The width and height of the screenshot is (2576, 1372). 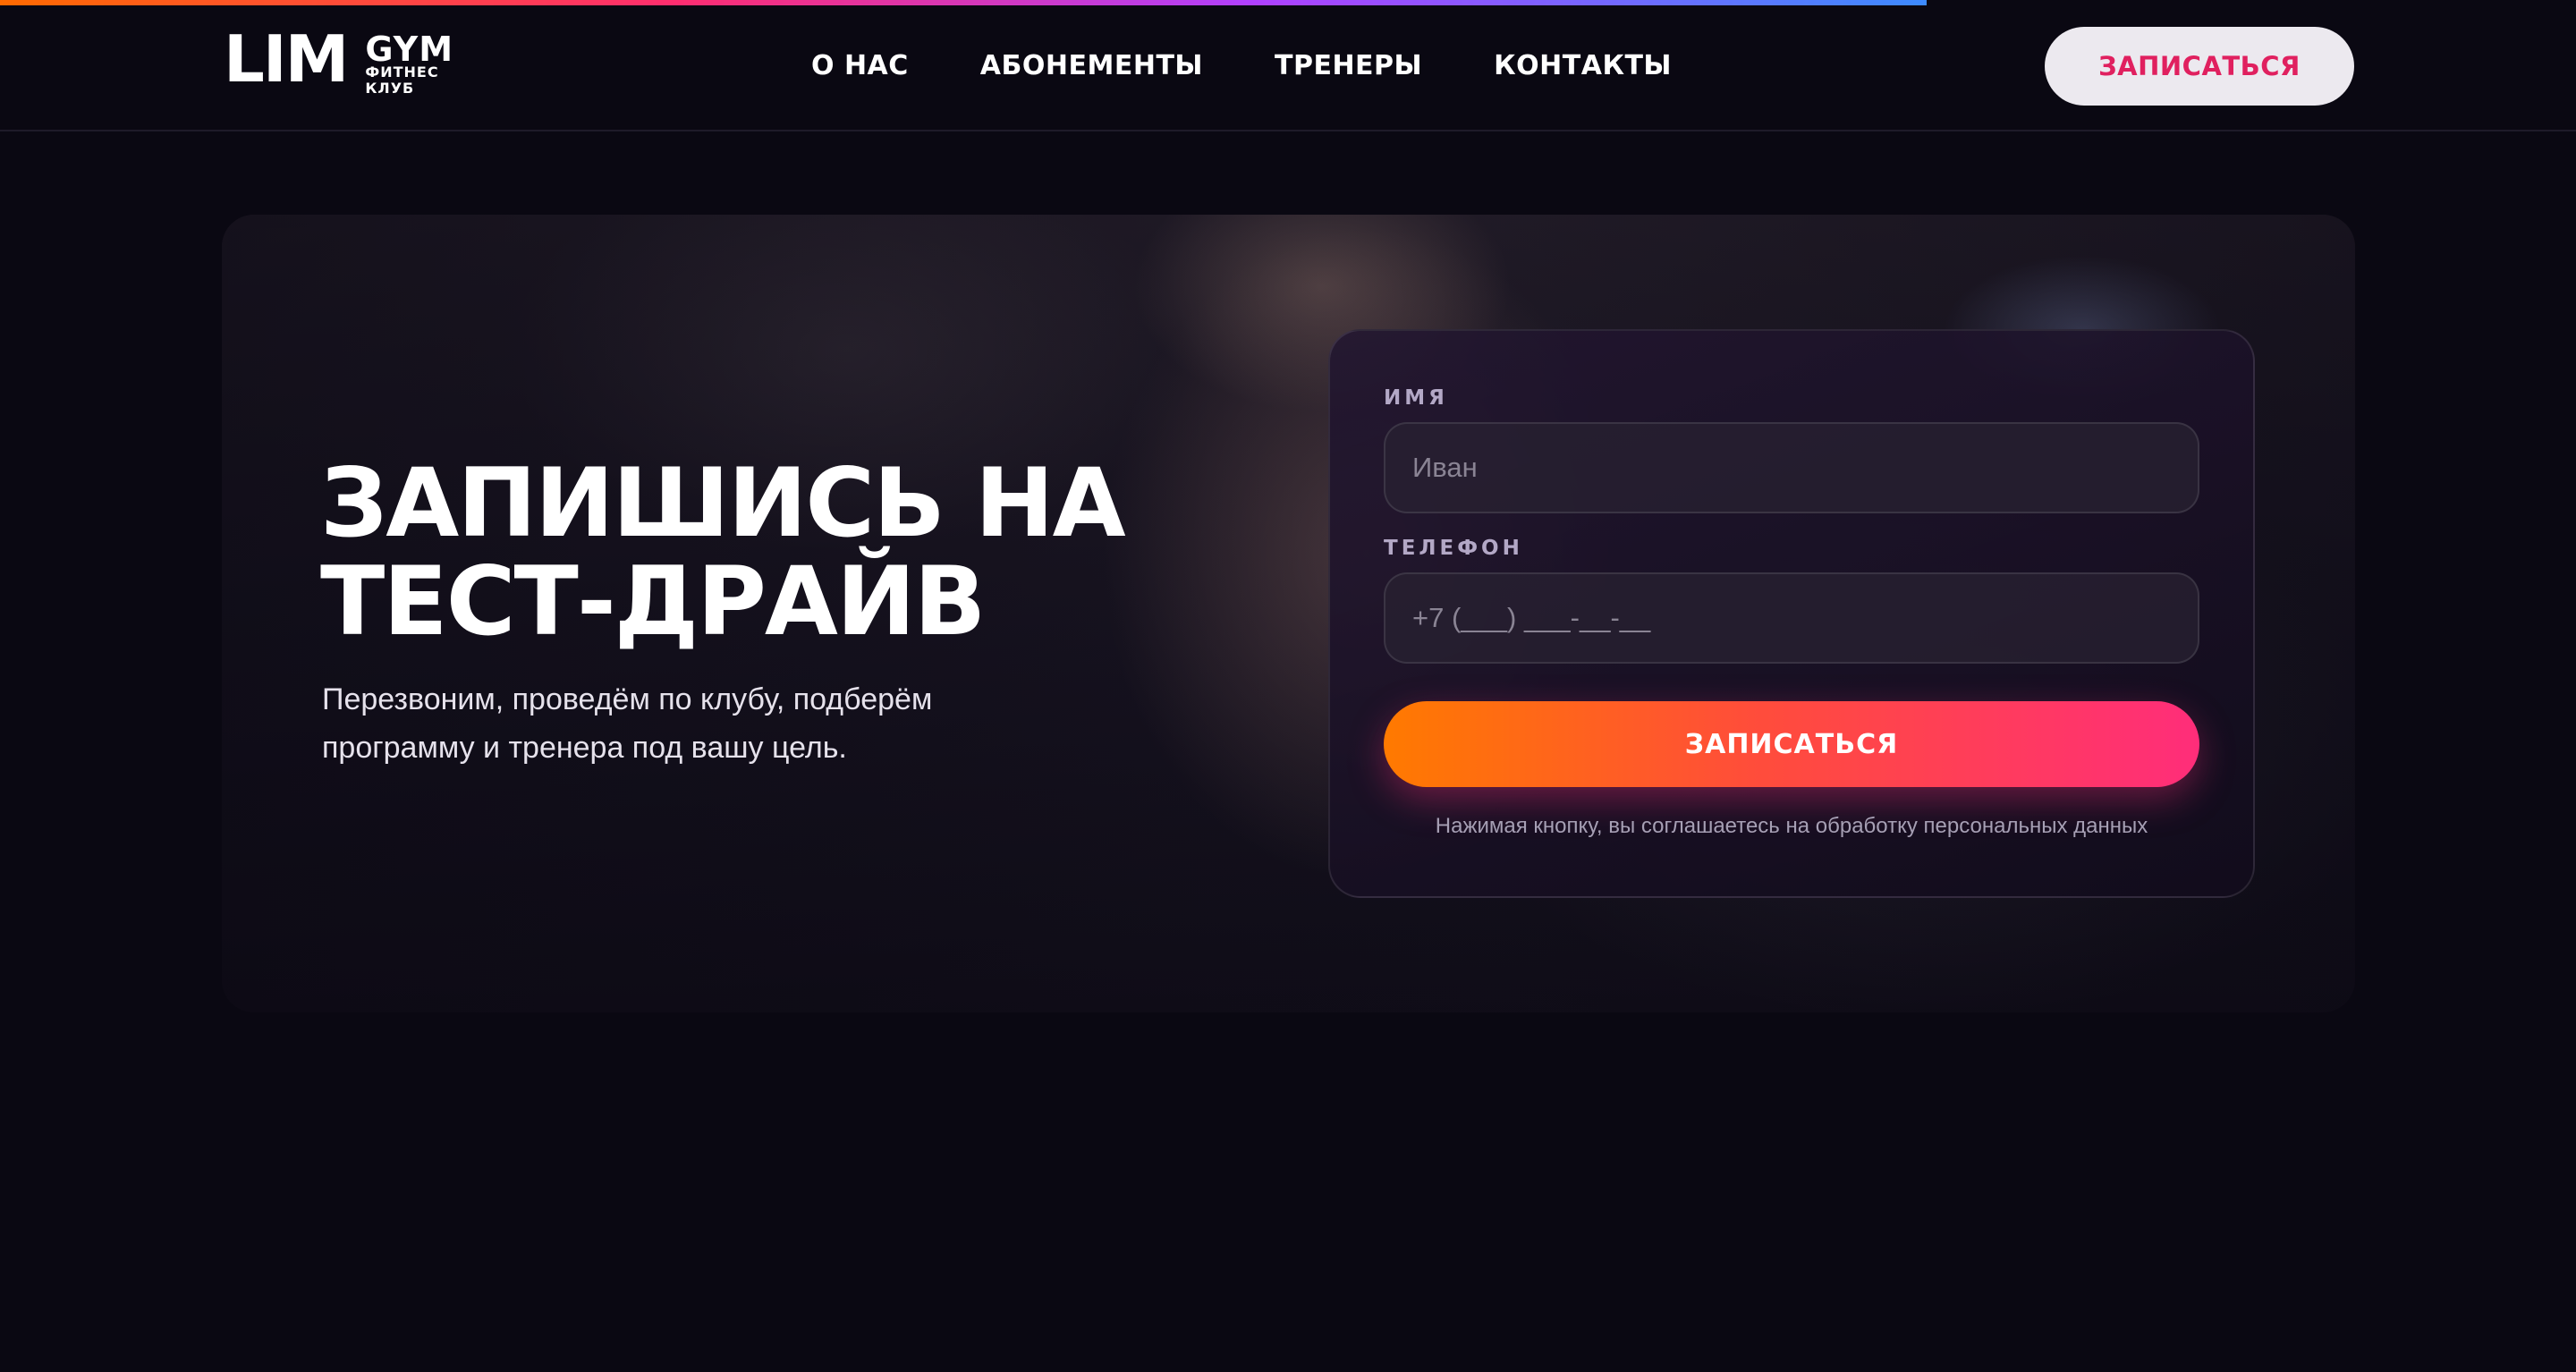 I want to click on nav-item-about: О НАС, so click(x=860, y=66).